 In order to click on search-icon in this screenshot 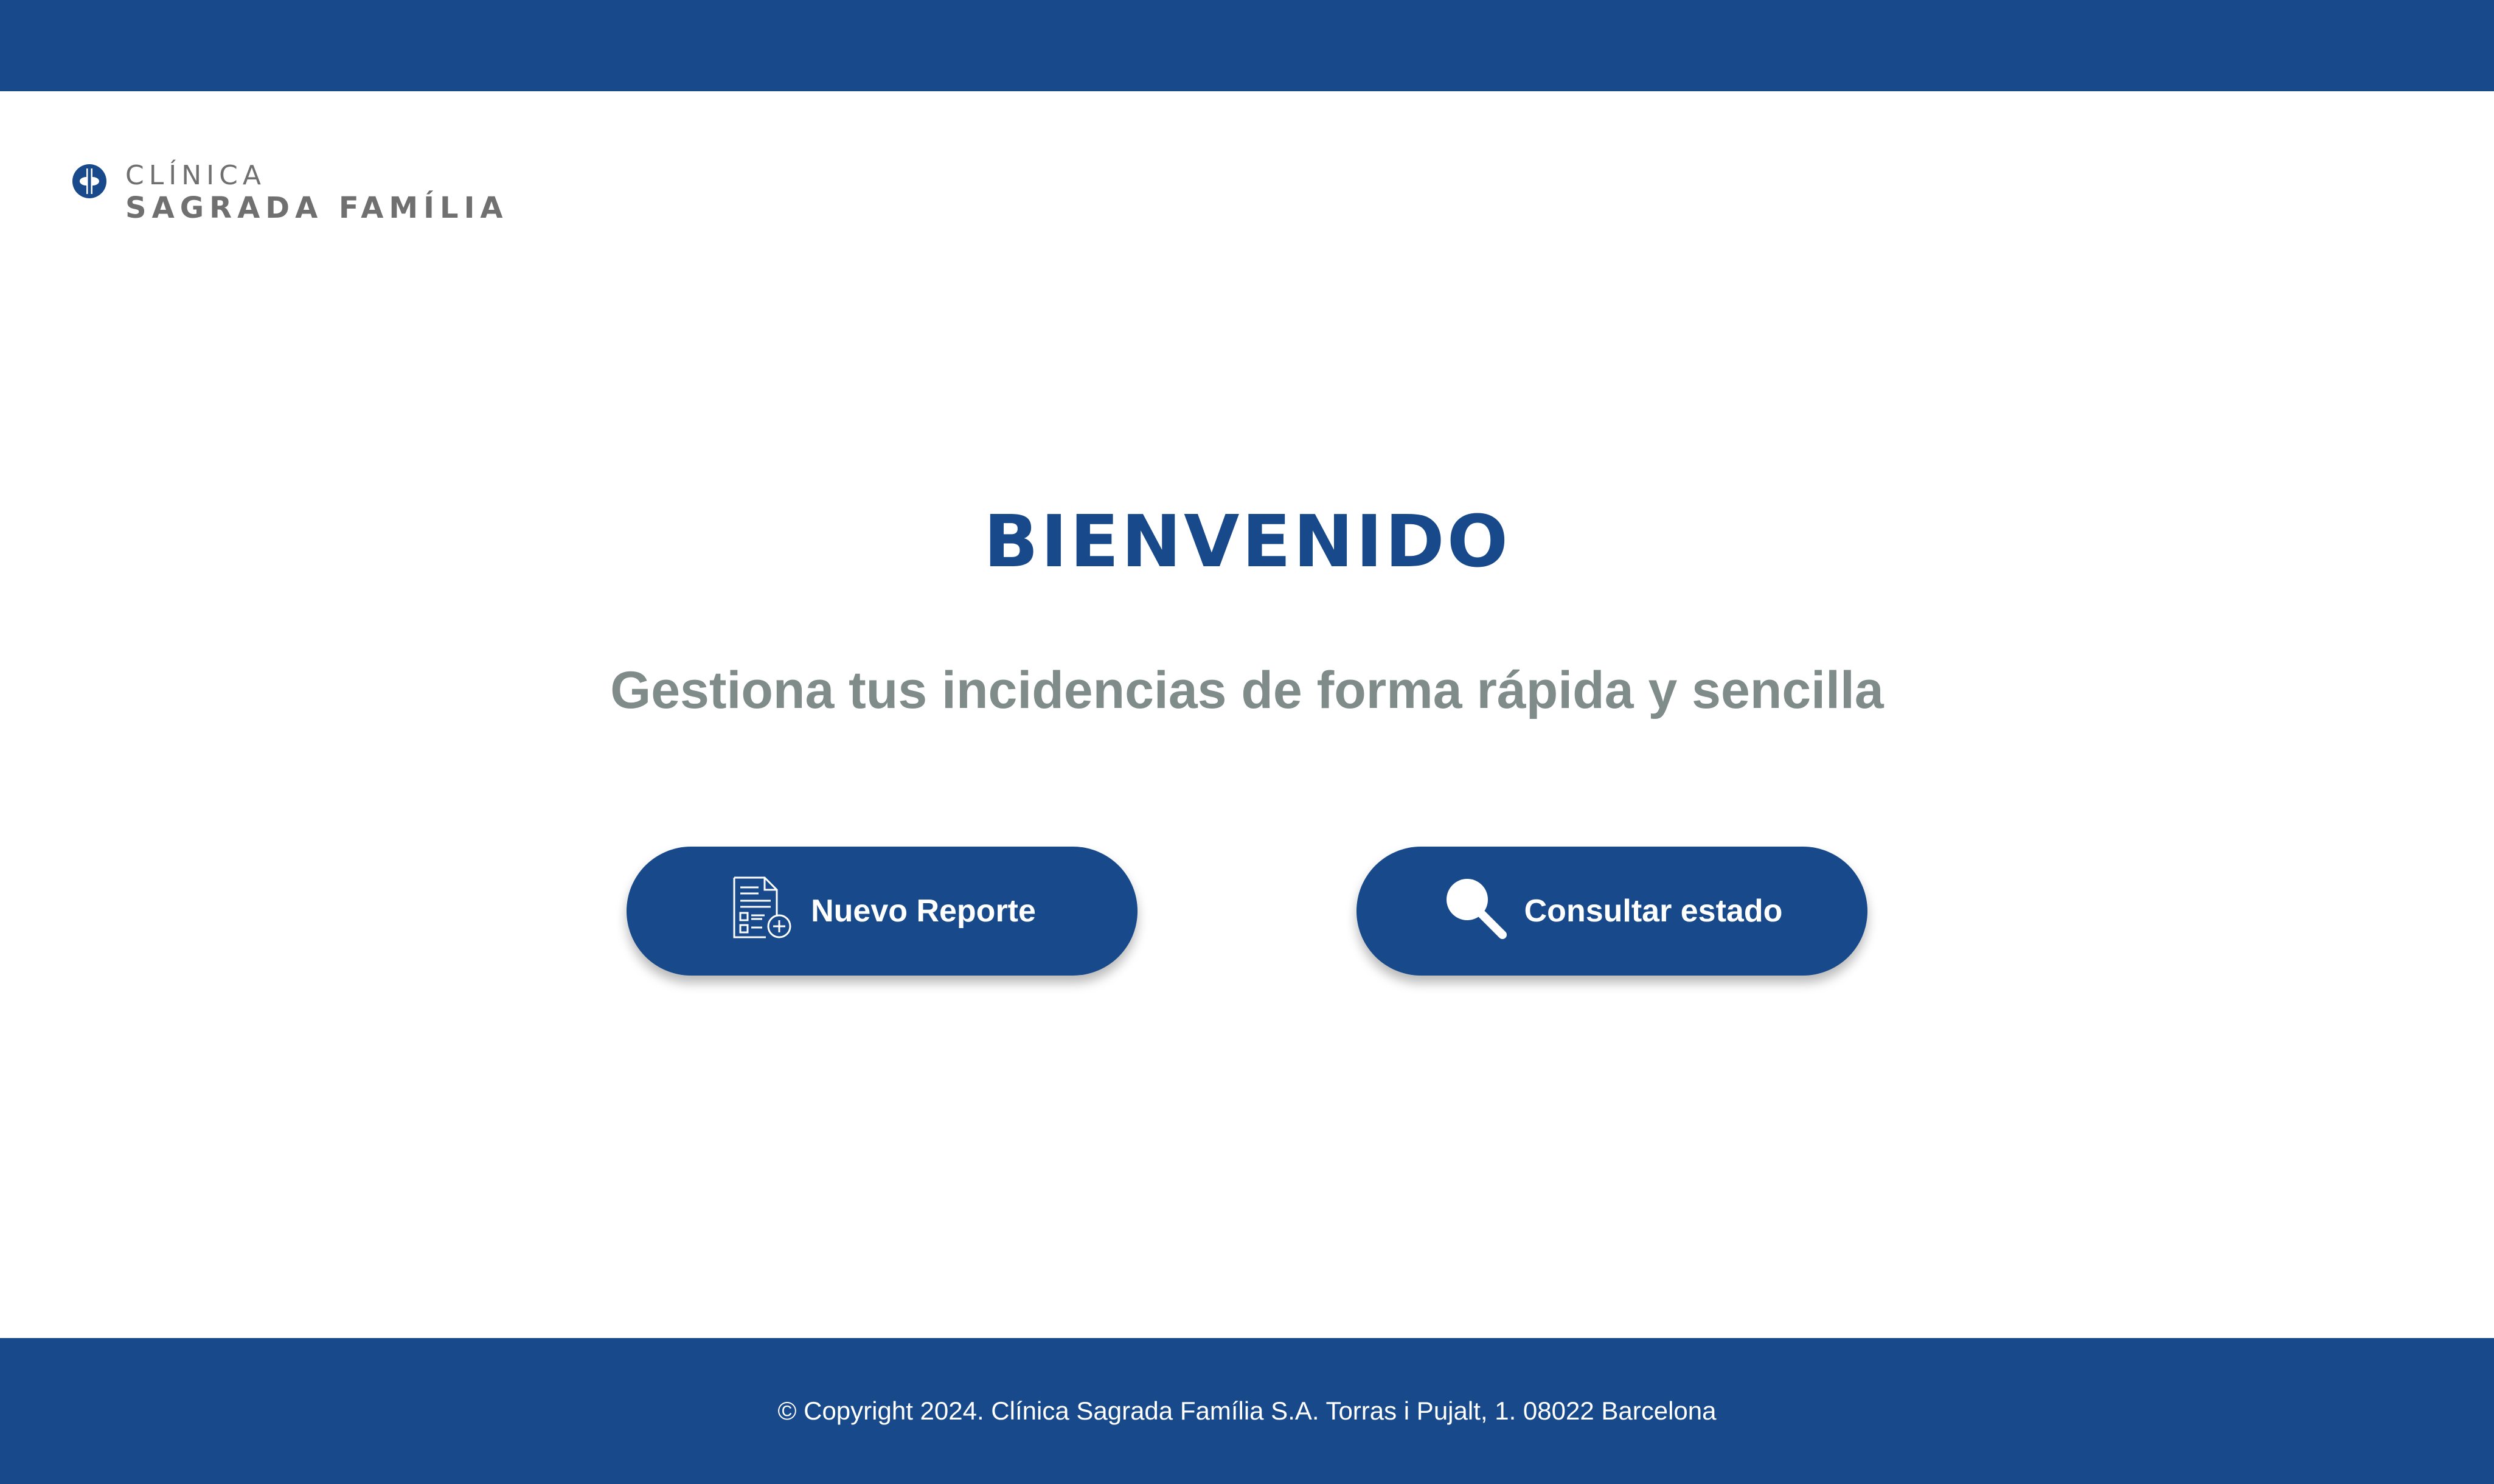, I will do `click(1475, 911)`.